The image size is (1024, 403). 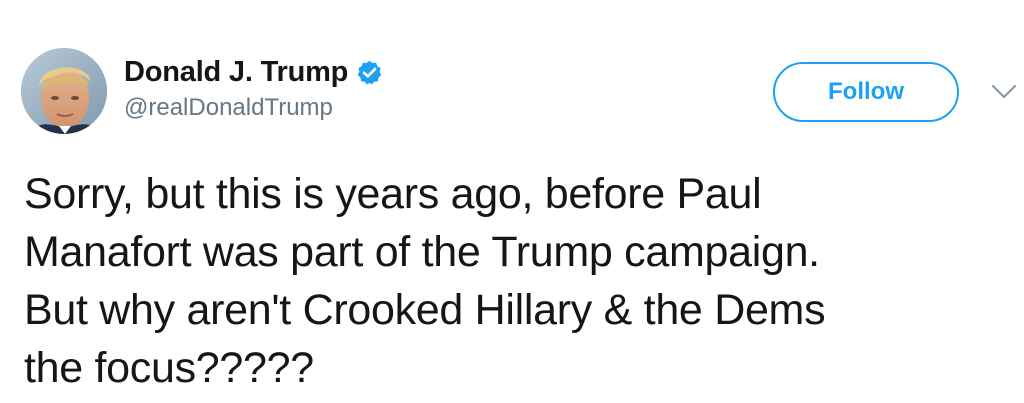 I want to click on display-name: Donald J. Trump, so click(x=236, y=72).